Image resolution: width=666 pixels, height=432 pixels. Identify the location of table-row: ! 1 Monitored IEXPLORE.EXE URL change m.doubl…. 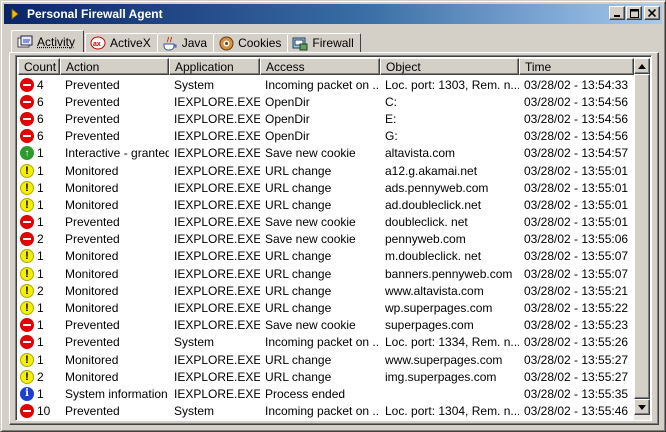
(326, 256).